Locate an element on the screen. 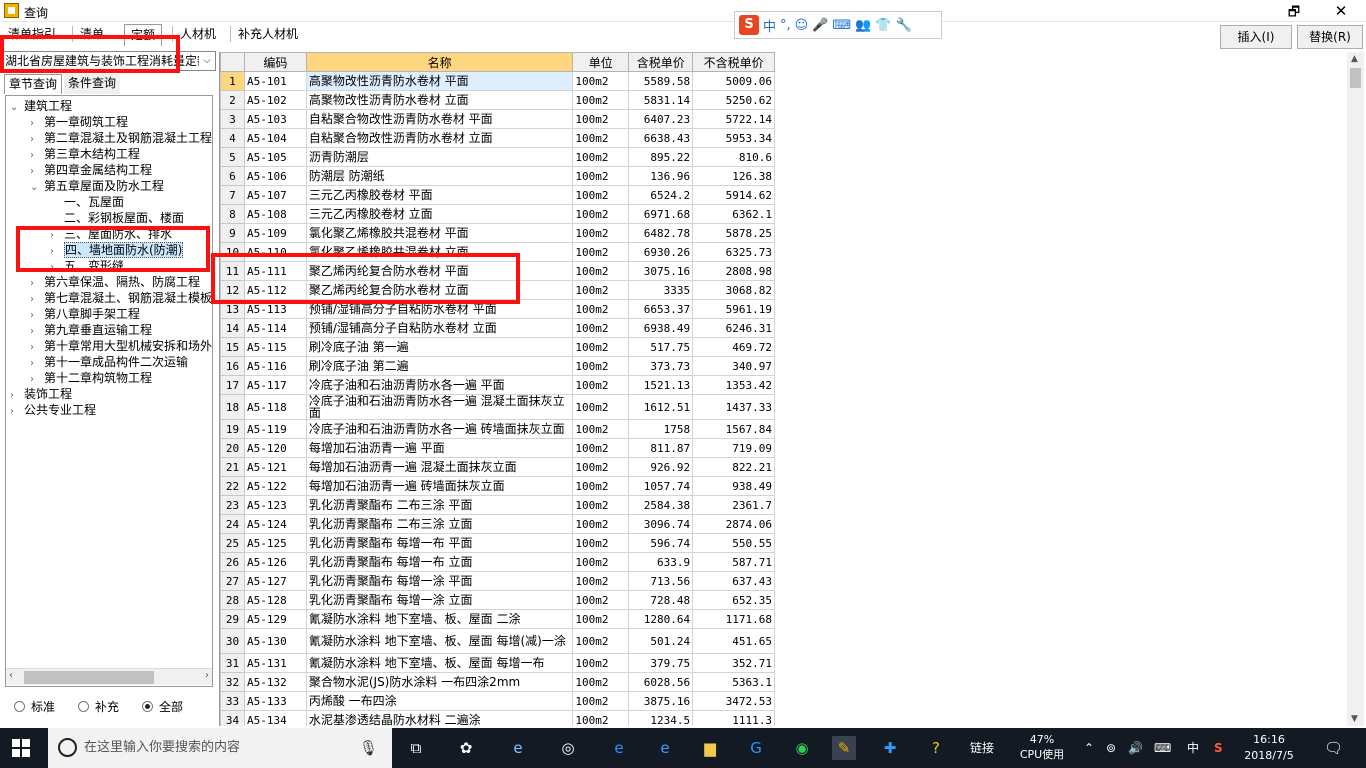 This screenshot has width=1366, height=768. tree-node: › 第一章砌筑工程 is located at coordinates (79, 122).